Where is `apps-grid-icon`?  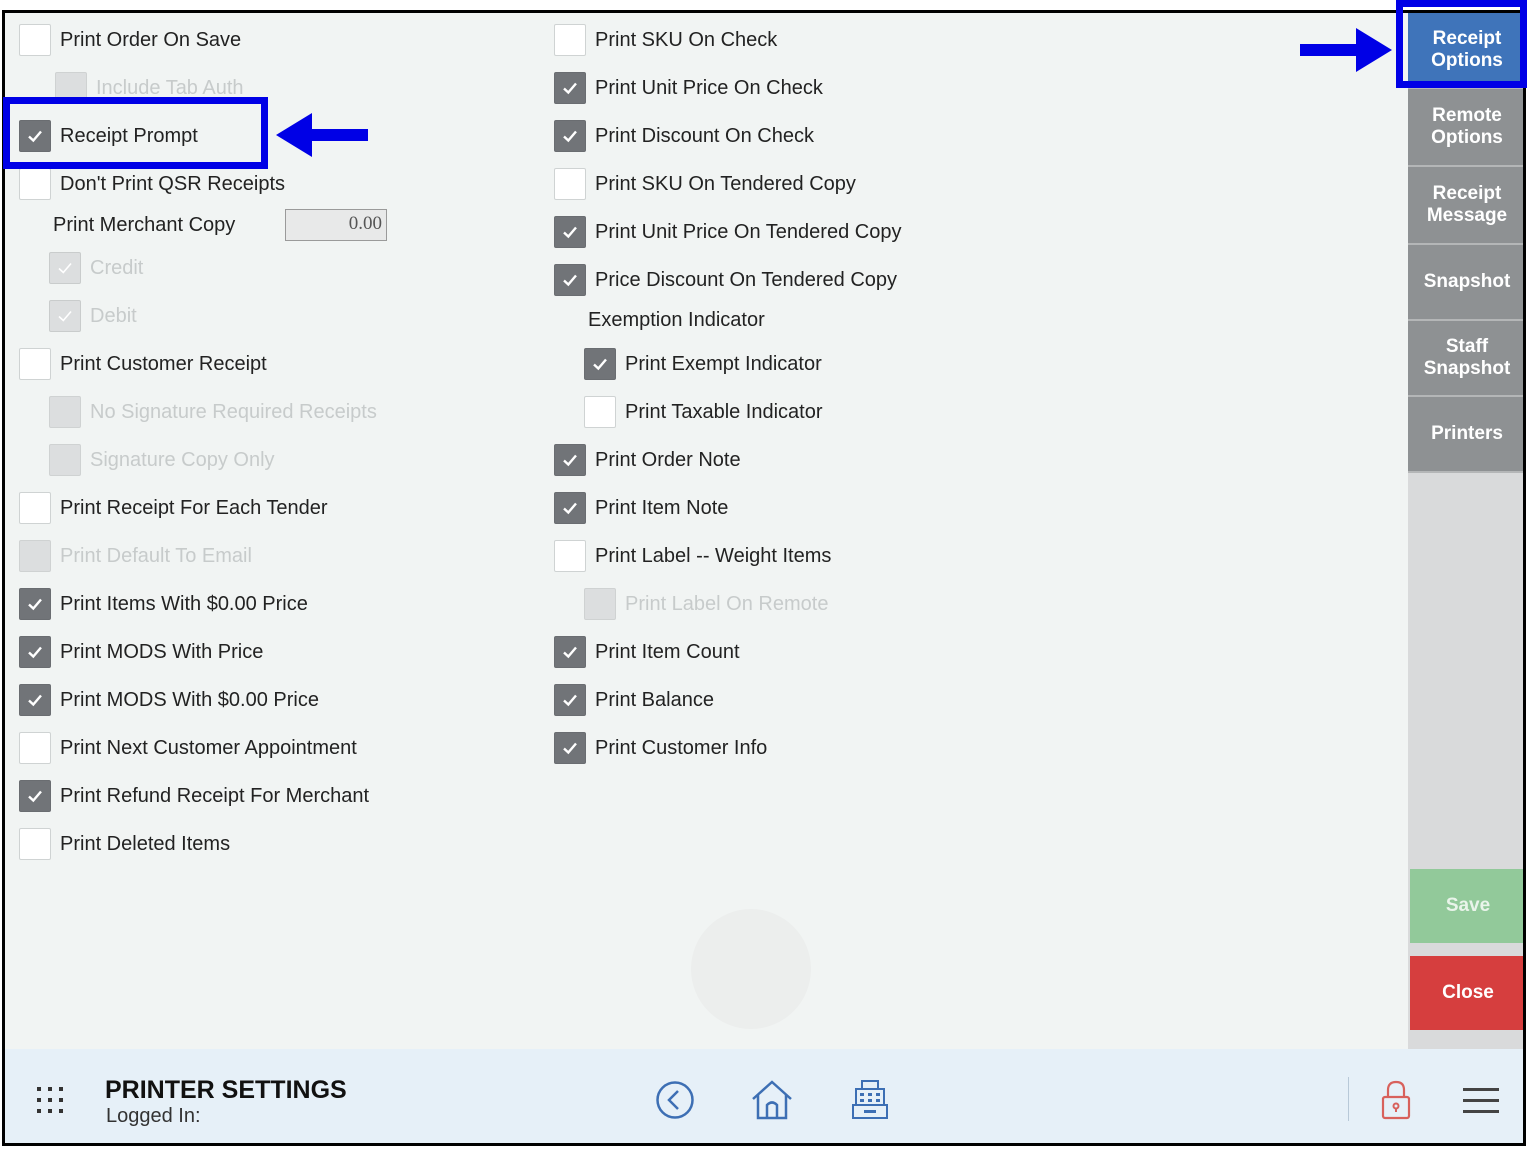
apps-grid-icon is located at coordinates (50, 1100).